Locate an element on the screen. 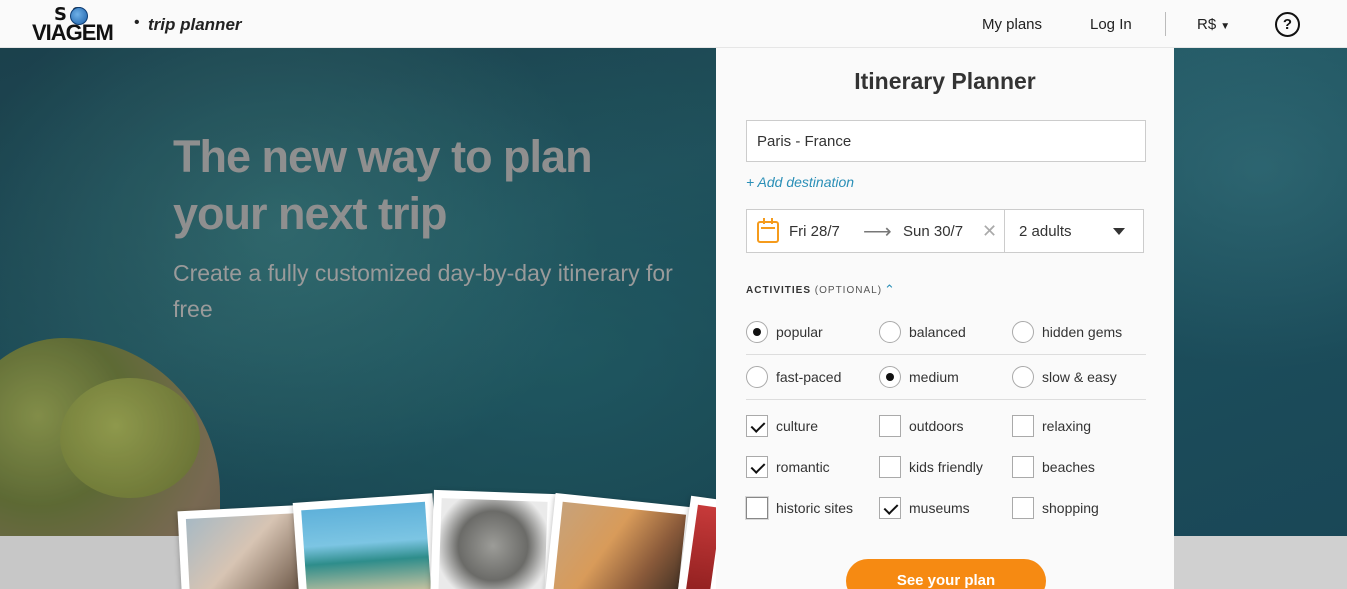 Image resolution: width=1347 pixels, height=589 pixels. arrow-right-icon: ⟶ is located at coordinates (877, 232).